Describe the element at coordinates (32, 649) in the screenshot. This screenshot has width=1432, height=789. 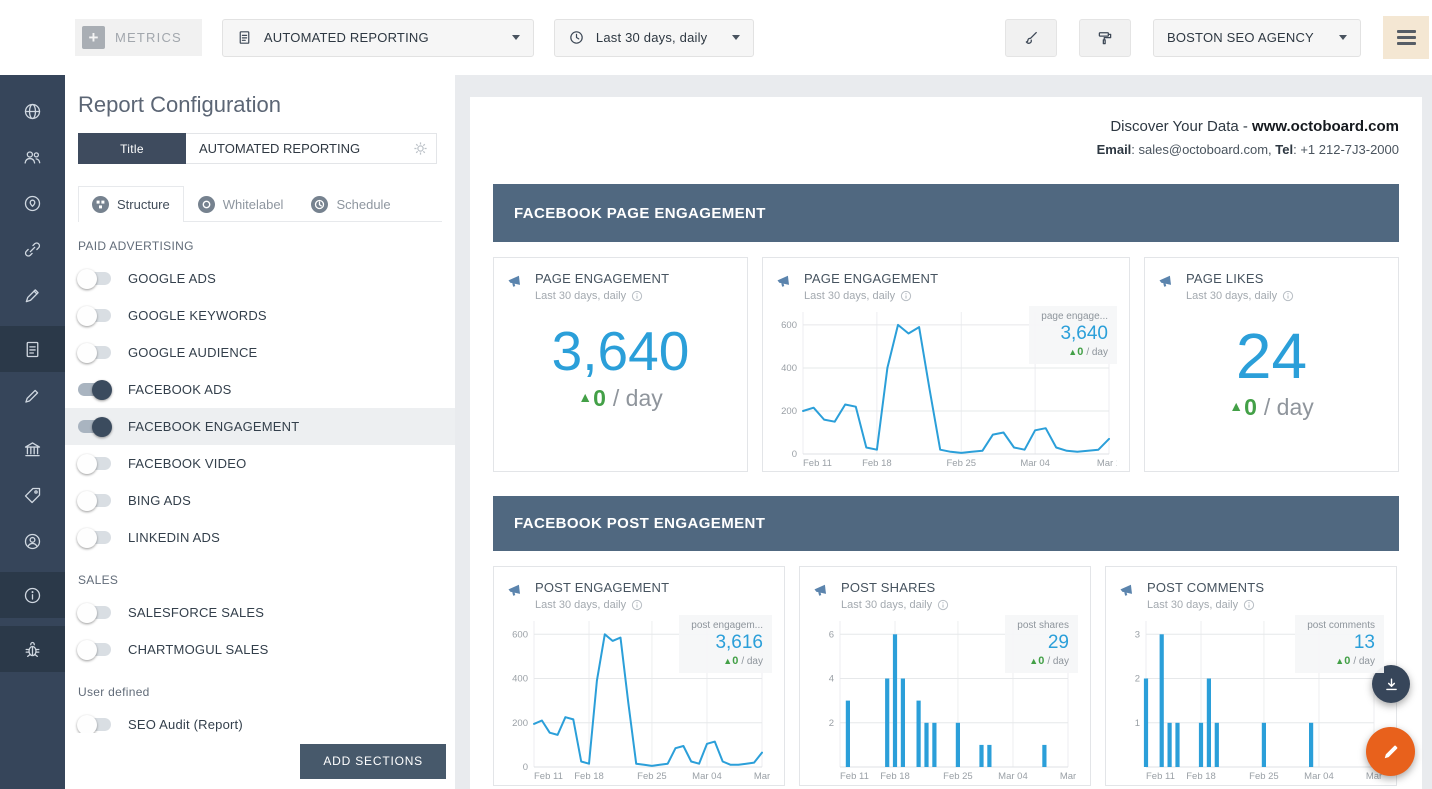
I see `rail-item-debug` at that location.